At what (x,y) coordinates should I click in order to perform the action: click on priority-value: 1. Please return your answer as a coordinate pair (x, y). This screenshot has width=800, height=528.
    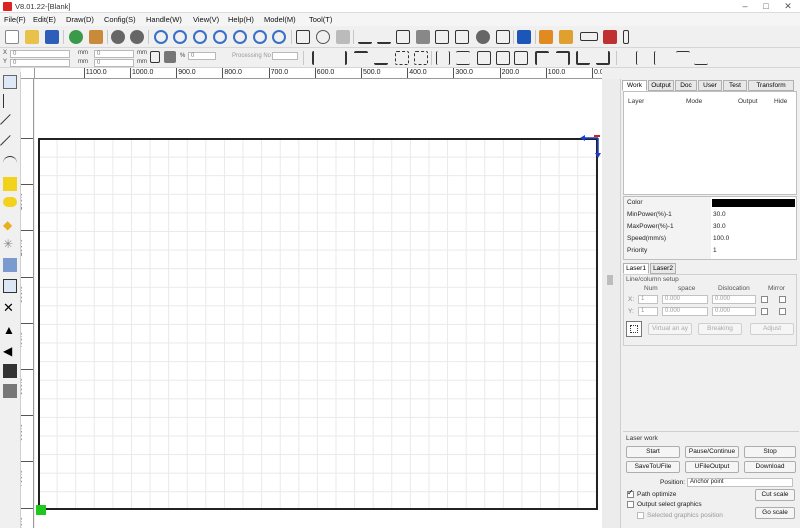
    Looking at the image, I should click on (715, 250).